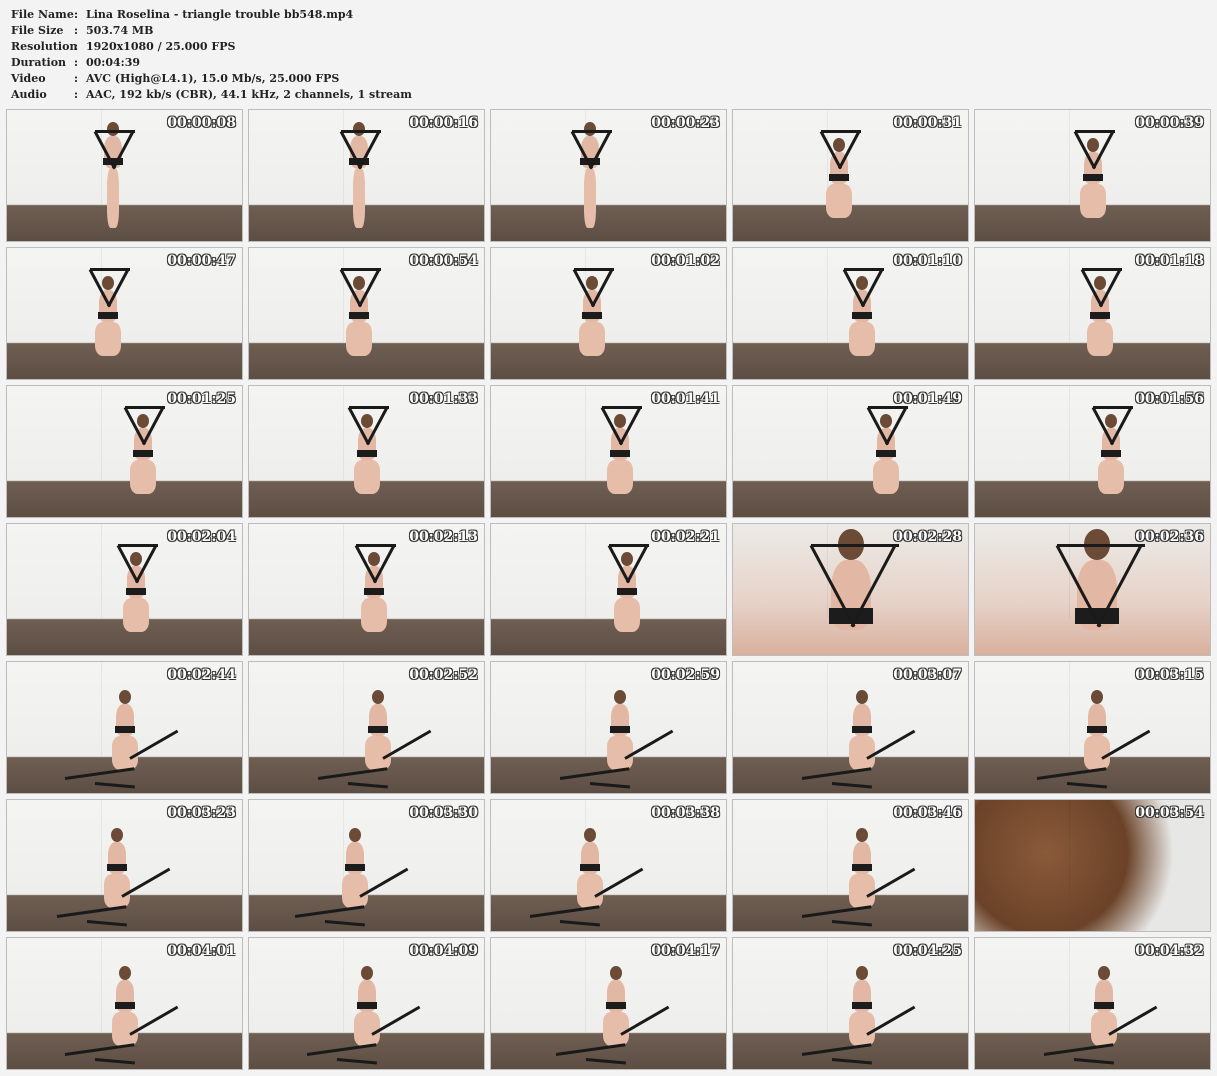  I want to click on video-thumbnail: 00:00:47, so click(124, 313).